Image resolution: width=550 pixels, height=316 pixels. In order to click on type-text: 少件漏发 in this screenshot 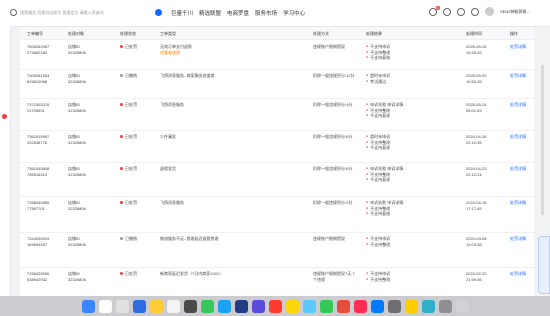, I will do `click(168, 136)`.